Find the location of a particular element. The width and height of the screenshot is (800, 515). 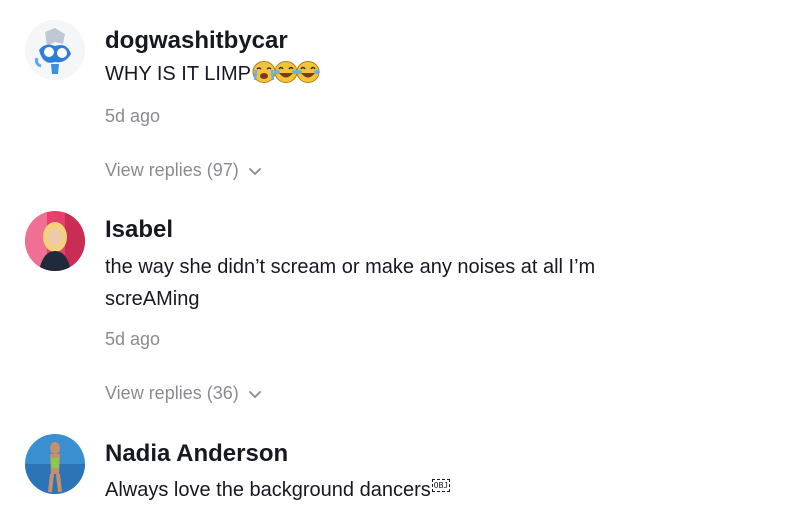

comment-username: Isabel is located at coordinates (139, 230).